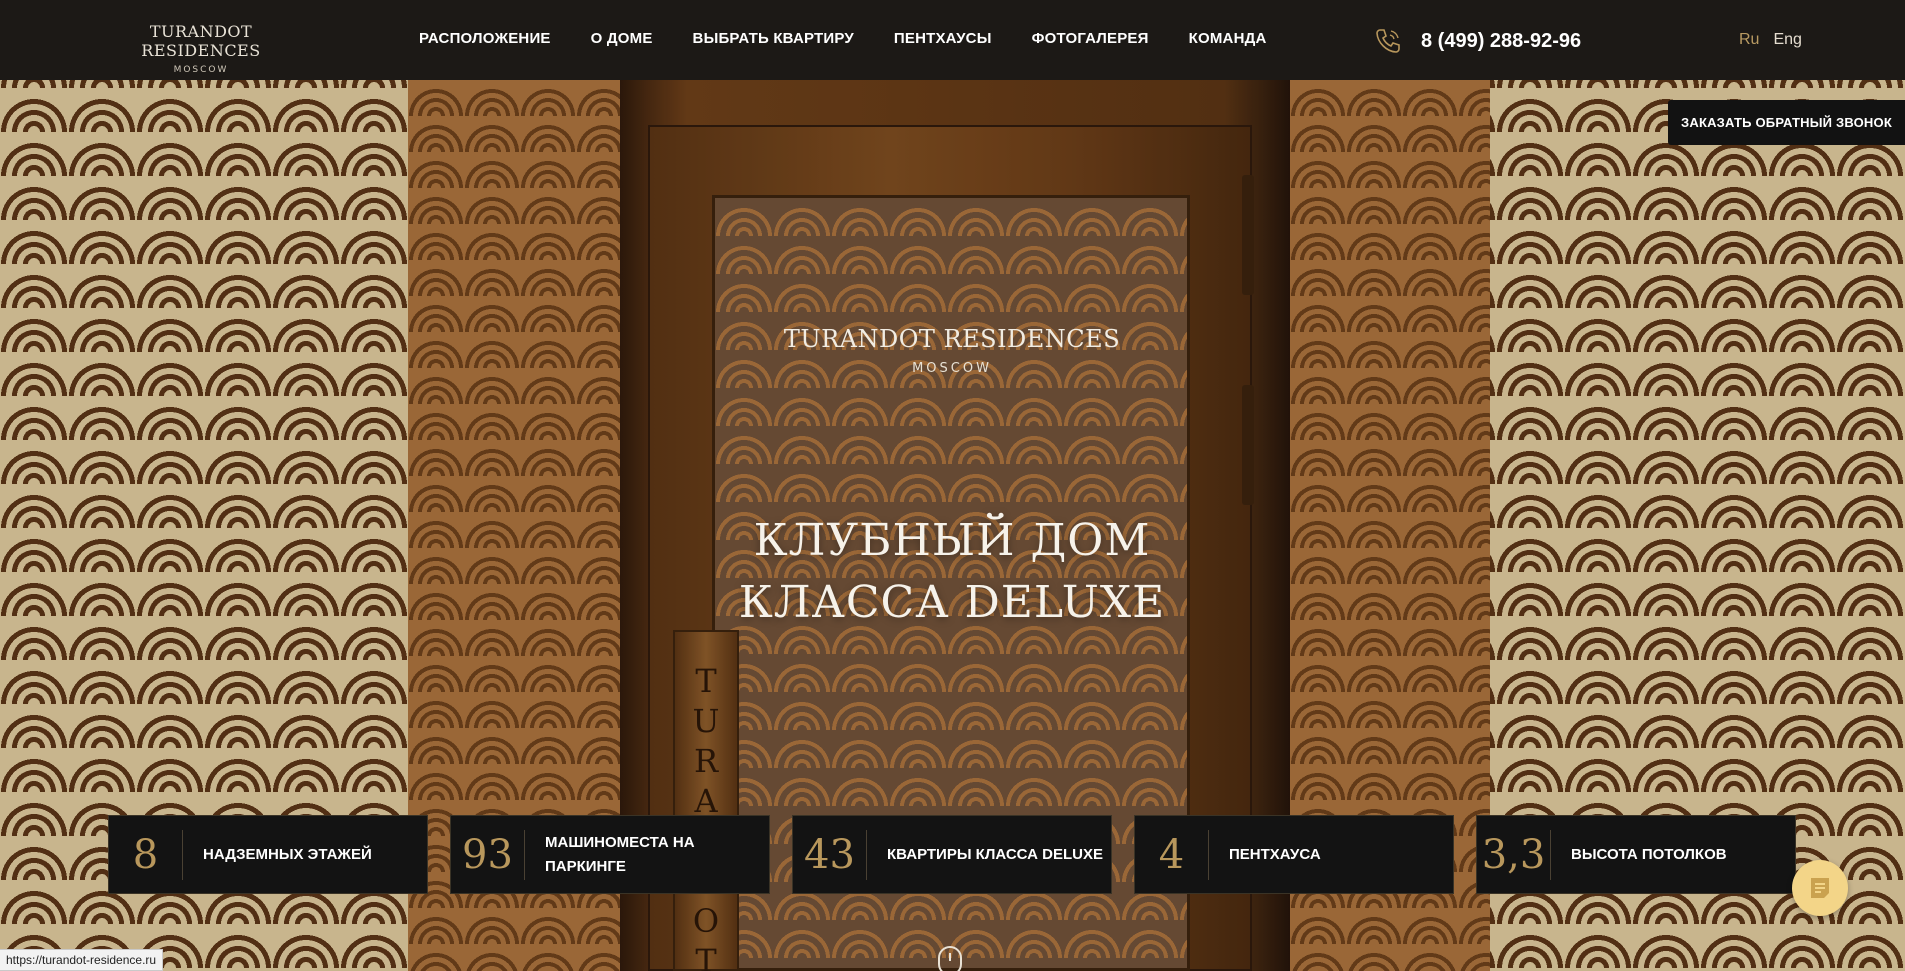  I want to click on chat-icon, so click(1820, 888).